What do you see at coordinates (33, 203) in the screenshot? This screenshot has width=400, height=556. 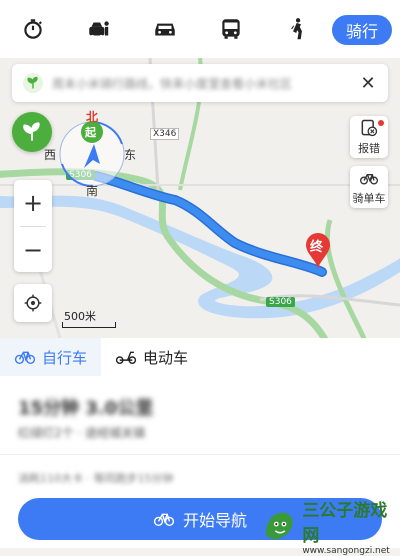 I see `zoom-in-button: +` at bounding box center [33, 203].